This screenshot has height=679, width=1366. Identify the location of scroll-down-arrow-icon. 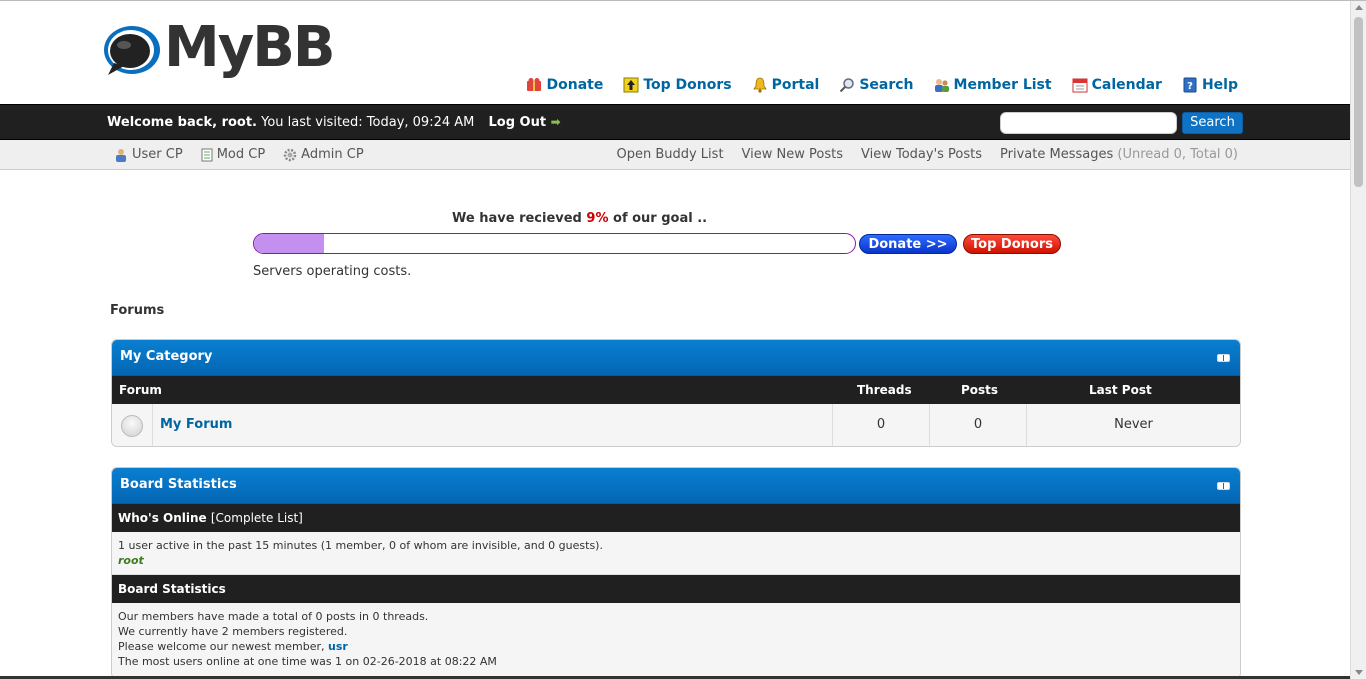
(1359, 672).